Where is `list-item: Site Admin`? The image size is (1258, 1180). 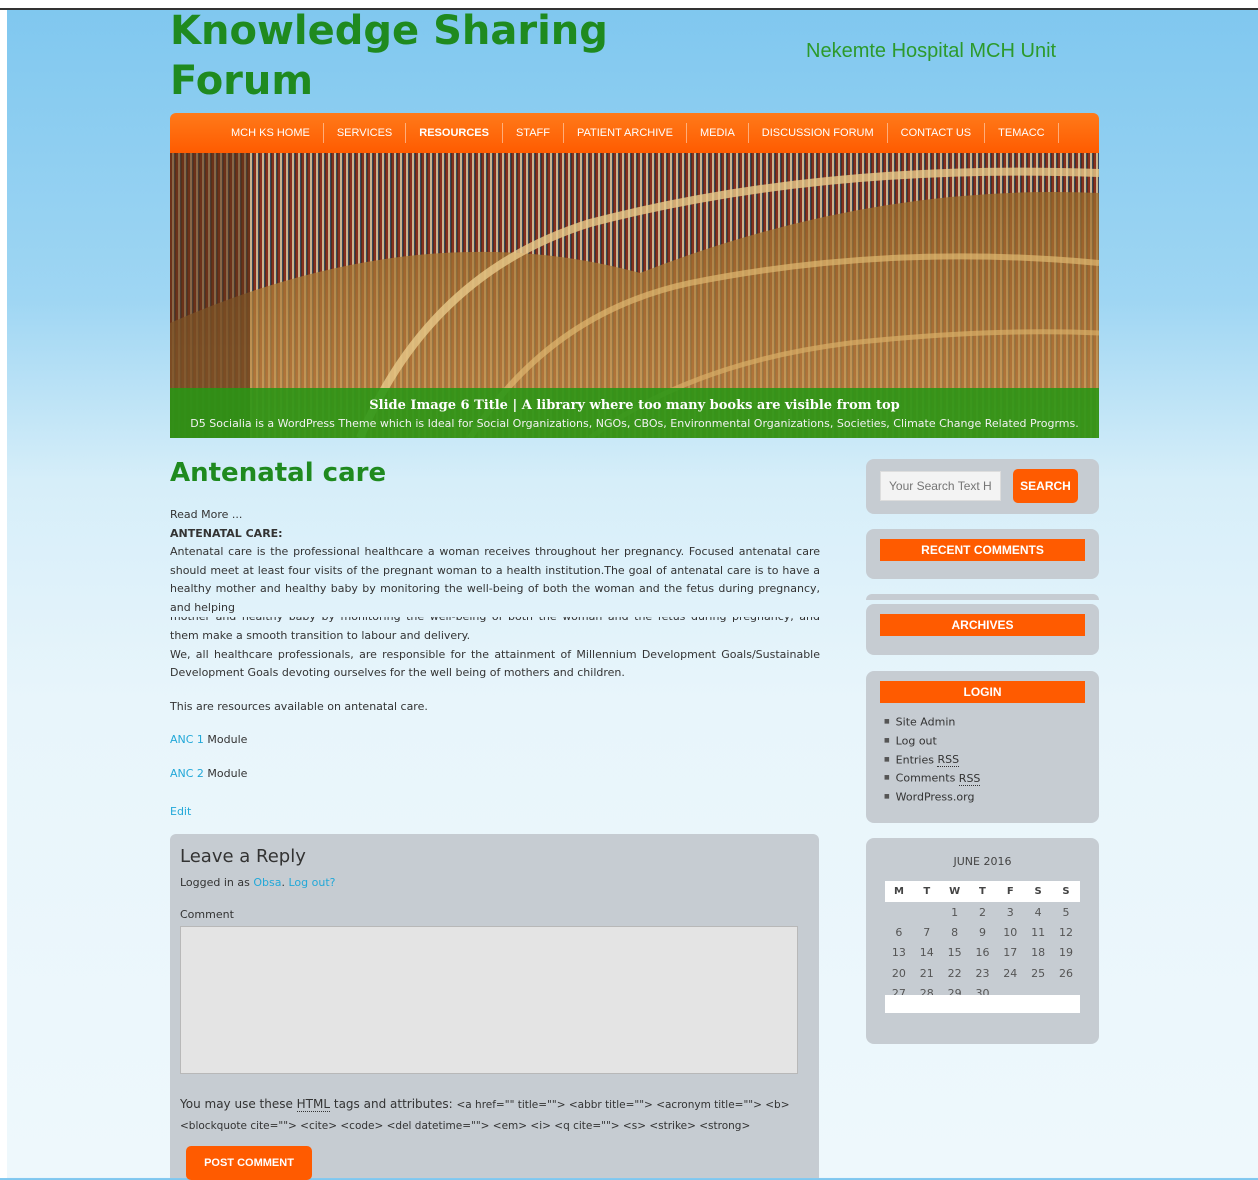
list-item: Site Admin is located at coordinates (932, 722).